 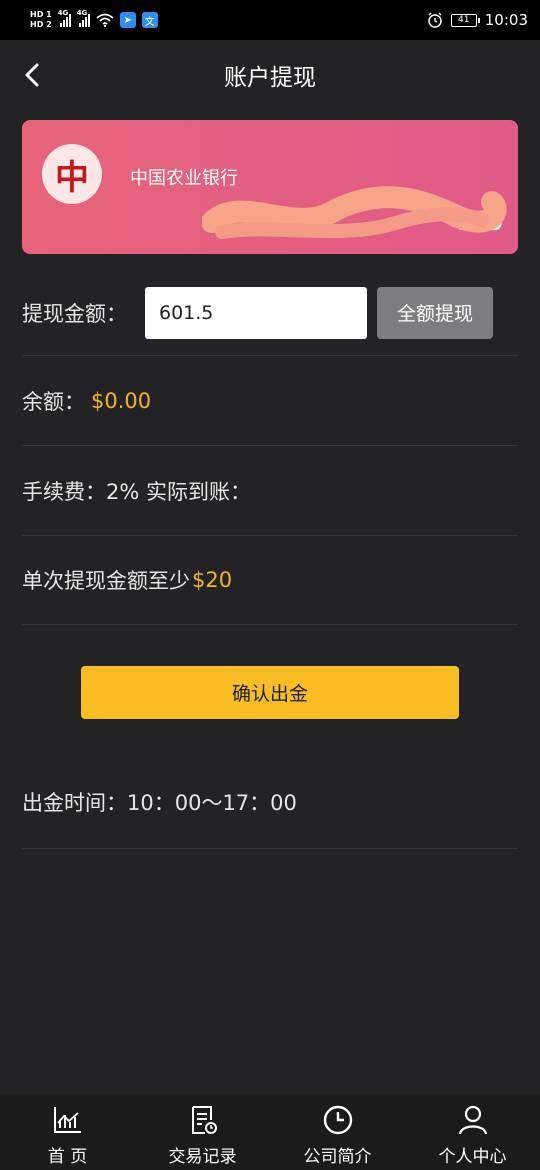 I want to click on nav-item-records: 交易记录, so click(x=202, y=1132).